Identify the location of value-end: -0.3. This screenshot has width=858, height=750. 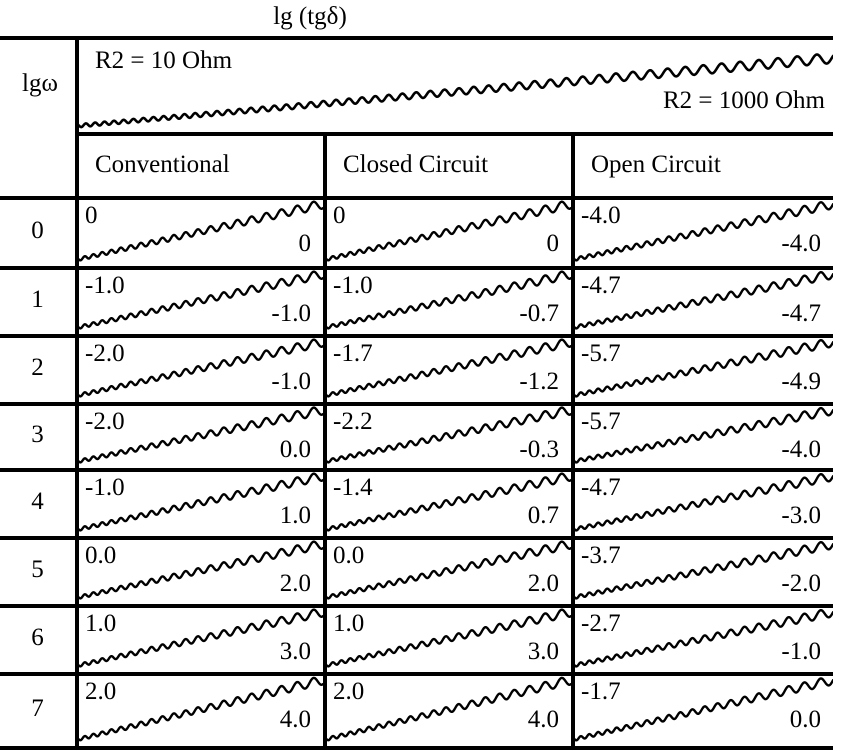
(539, 449).